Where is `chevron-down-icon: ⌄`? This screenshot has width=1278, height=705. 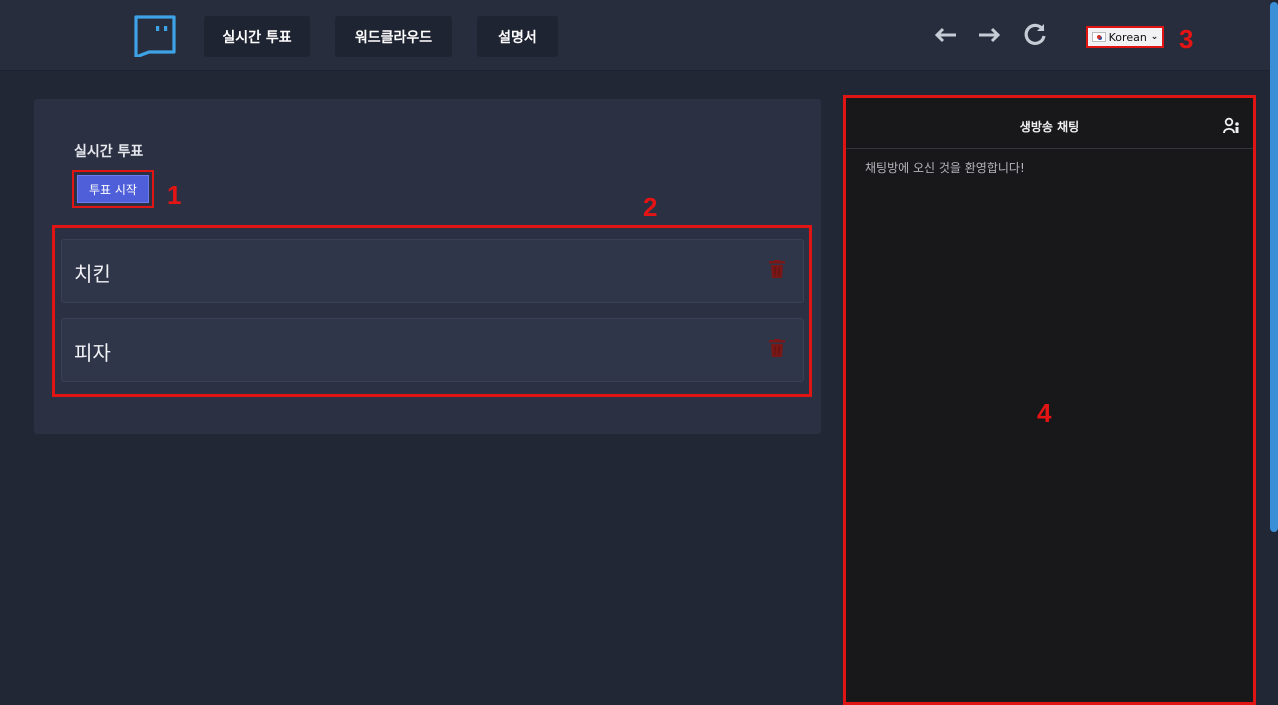
chevron-down-icon: ⌄ is located at coordinates (1154, 37).